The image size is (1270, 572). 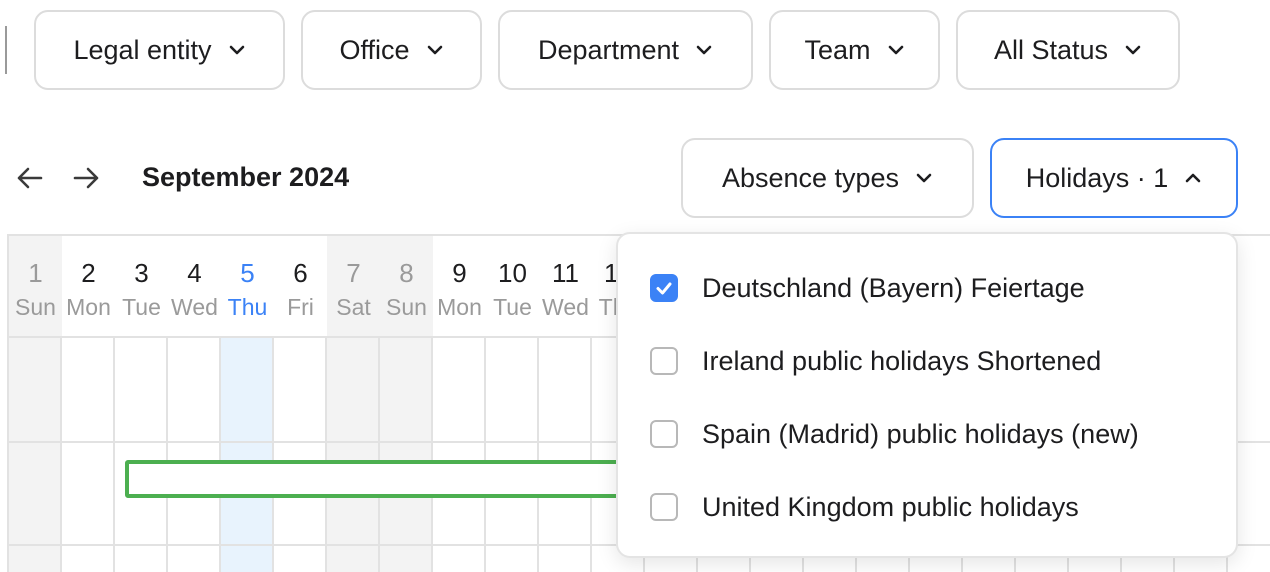 What do you see at coordinates (565, 273) in the screenshot?
I see `day-number: 11` at bounding box center [565, 273].